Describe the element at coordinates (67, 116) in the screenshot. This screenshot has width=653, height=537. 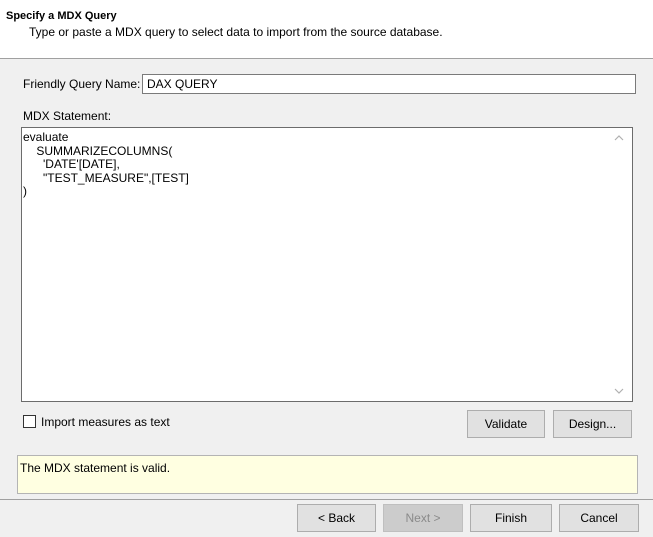
I see `mdx-statement-label: MDX Statement:` at that location.